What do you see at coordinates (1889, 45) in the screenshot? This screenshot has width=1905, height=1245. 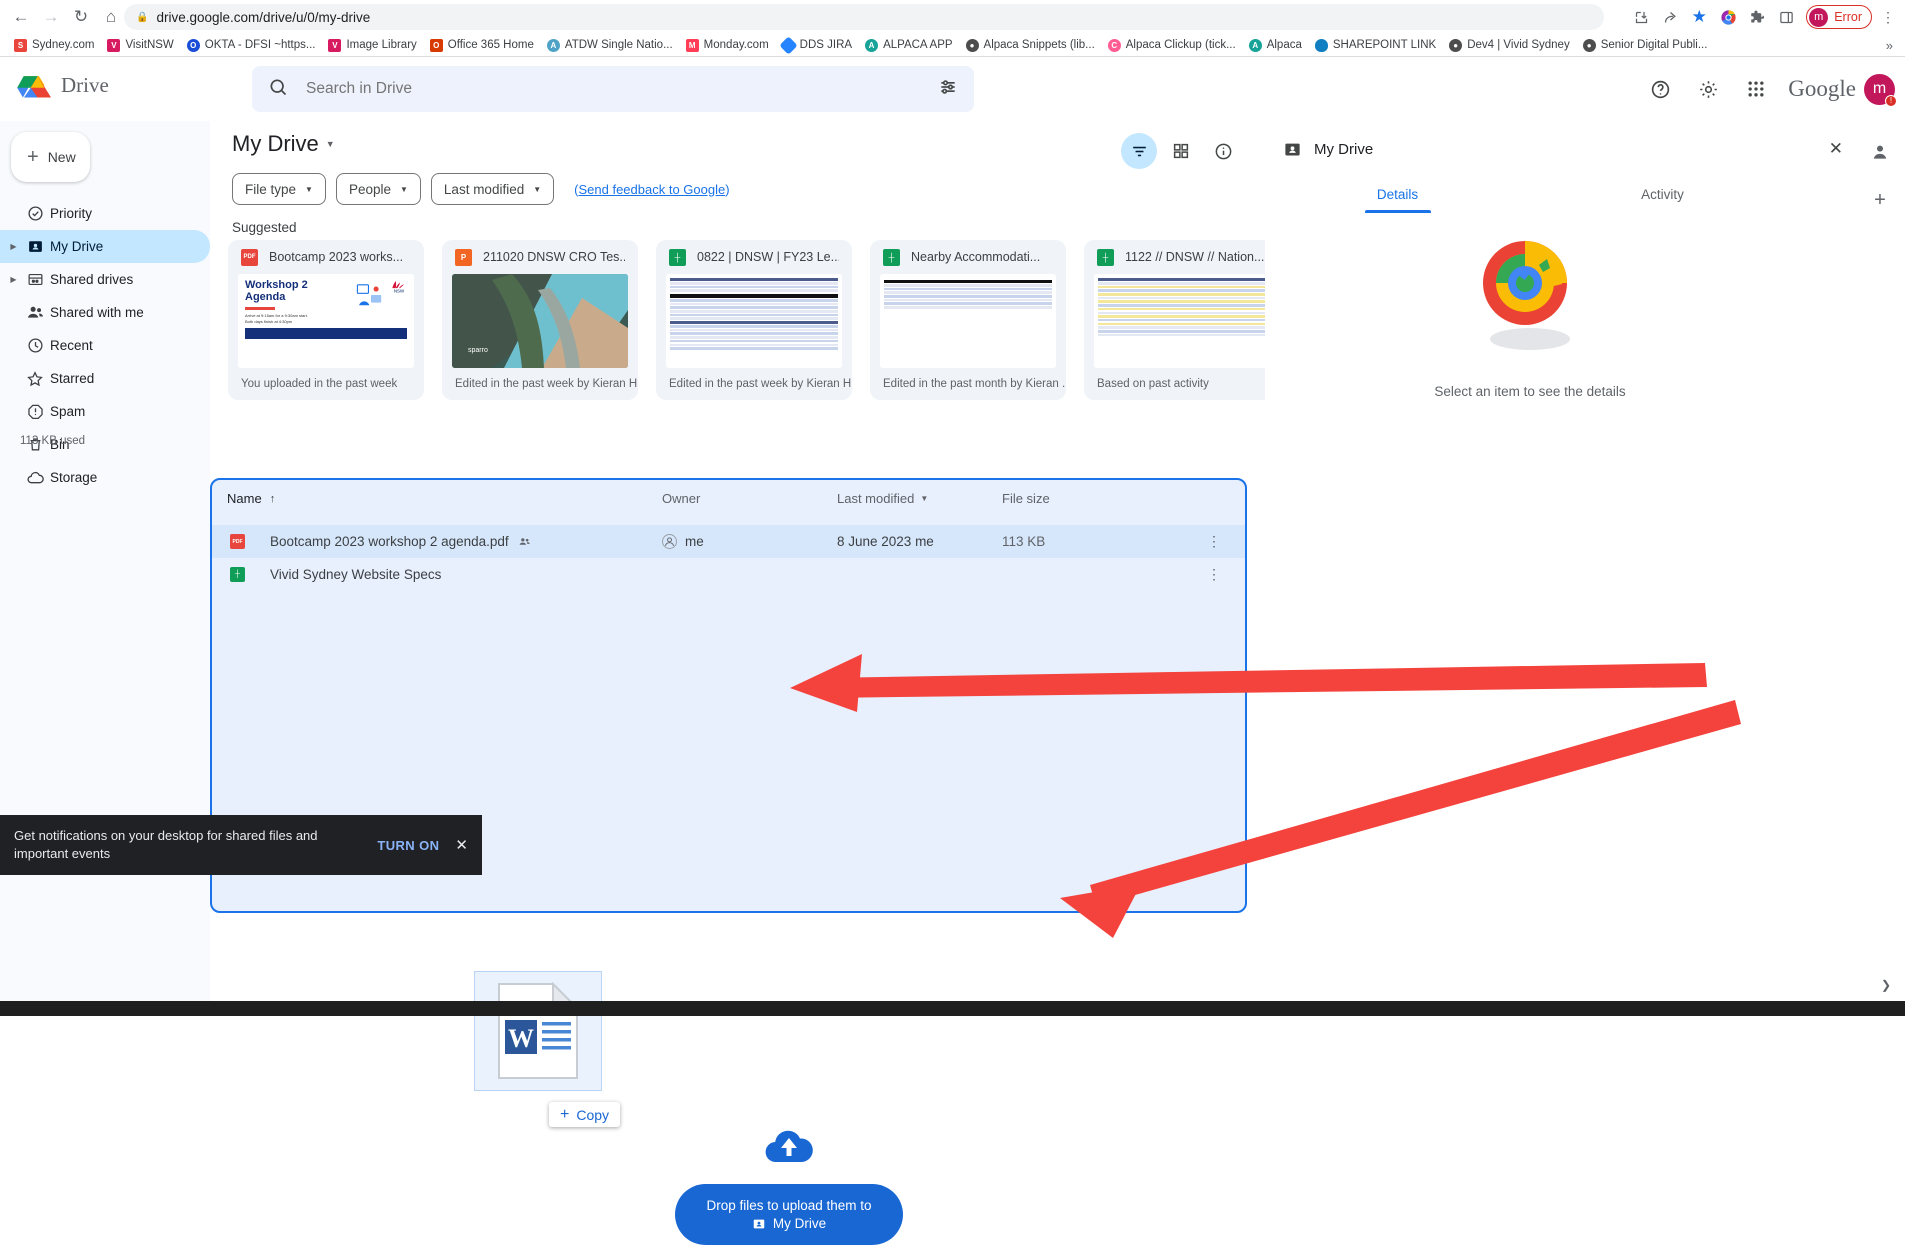 I see `bookmarks-overflow-button: »` at bounding box center [1889, 45].